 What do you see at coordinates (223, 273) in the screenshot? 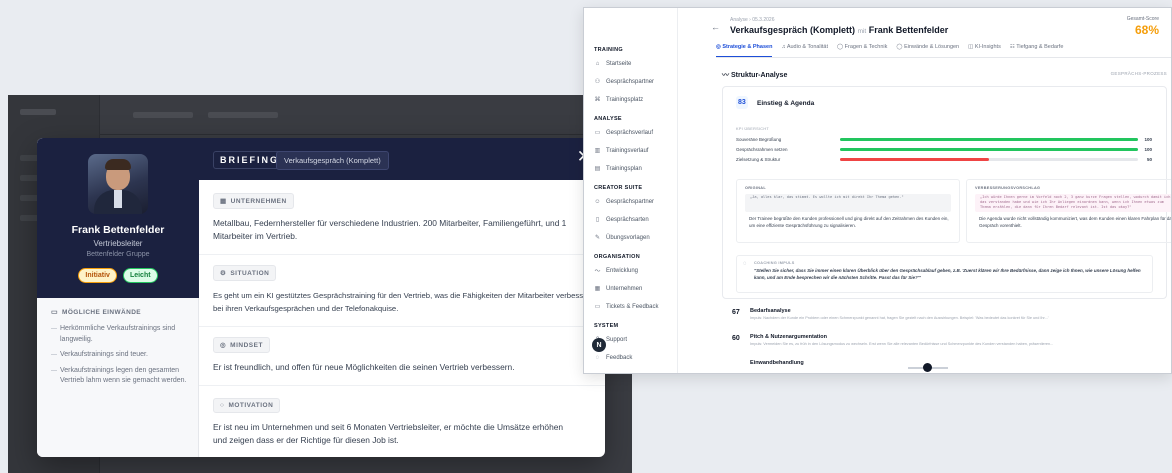
I see `gear-icon: ⚙` at bounding box center [223, 273].